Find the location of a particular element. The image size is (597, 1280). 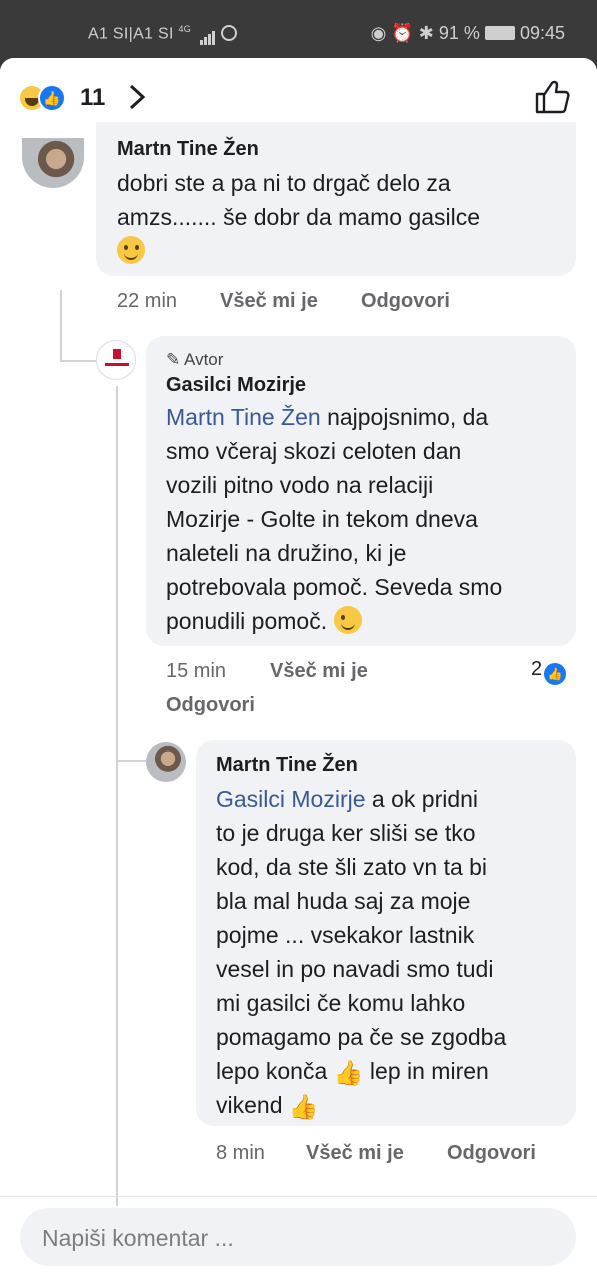

eye-icon: ◉ is located at coordinates (378, 33).